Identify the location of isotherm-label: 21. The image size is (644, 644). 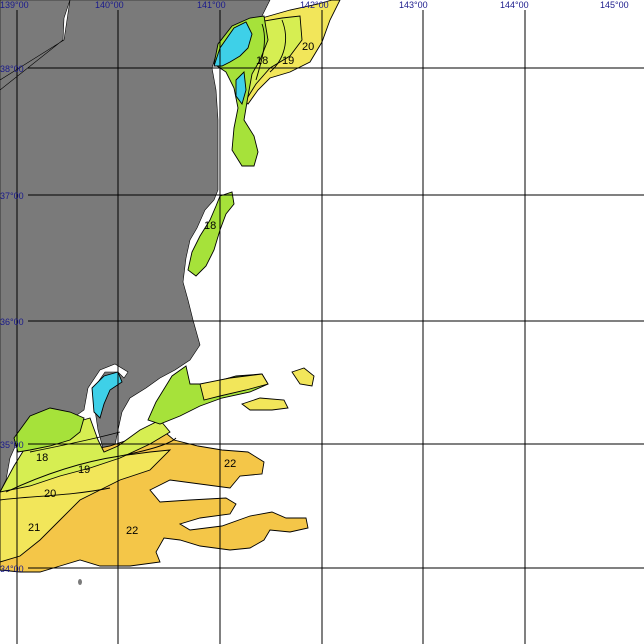
(34, 528).